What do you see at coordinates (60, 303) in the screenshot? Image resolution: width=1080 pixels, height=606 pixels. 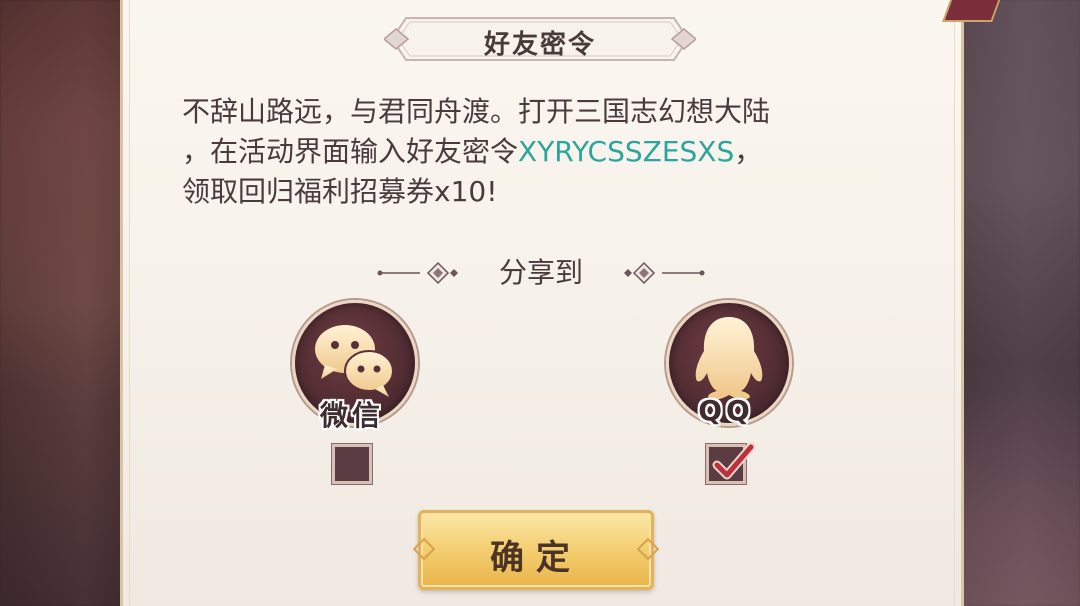 I see `background-left-art` at bounding box center [60, 303].